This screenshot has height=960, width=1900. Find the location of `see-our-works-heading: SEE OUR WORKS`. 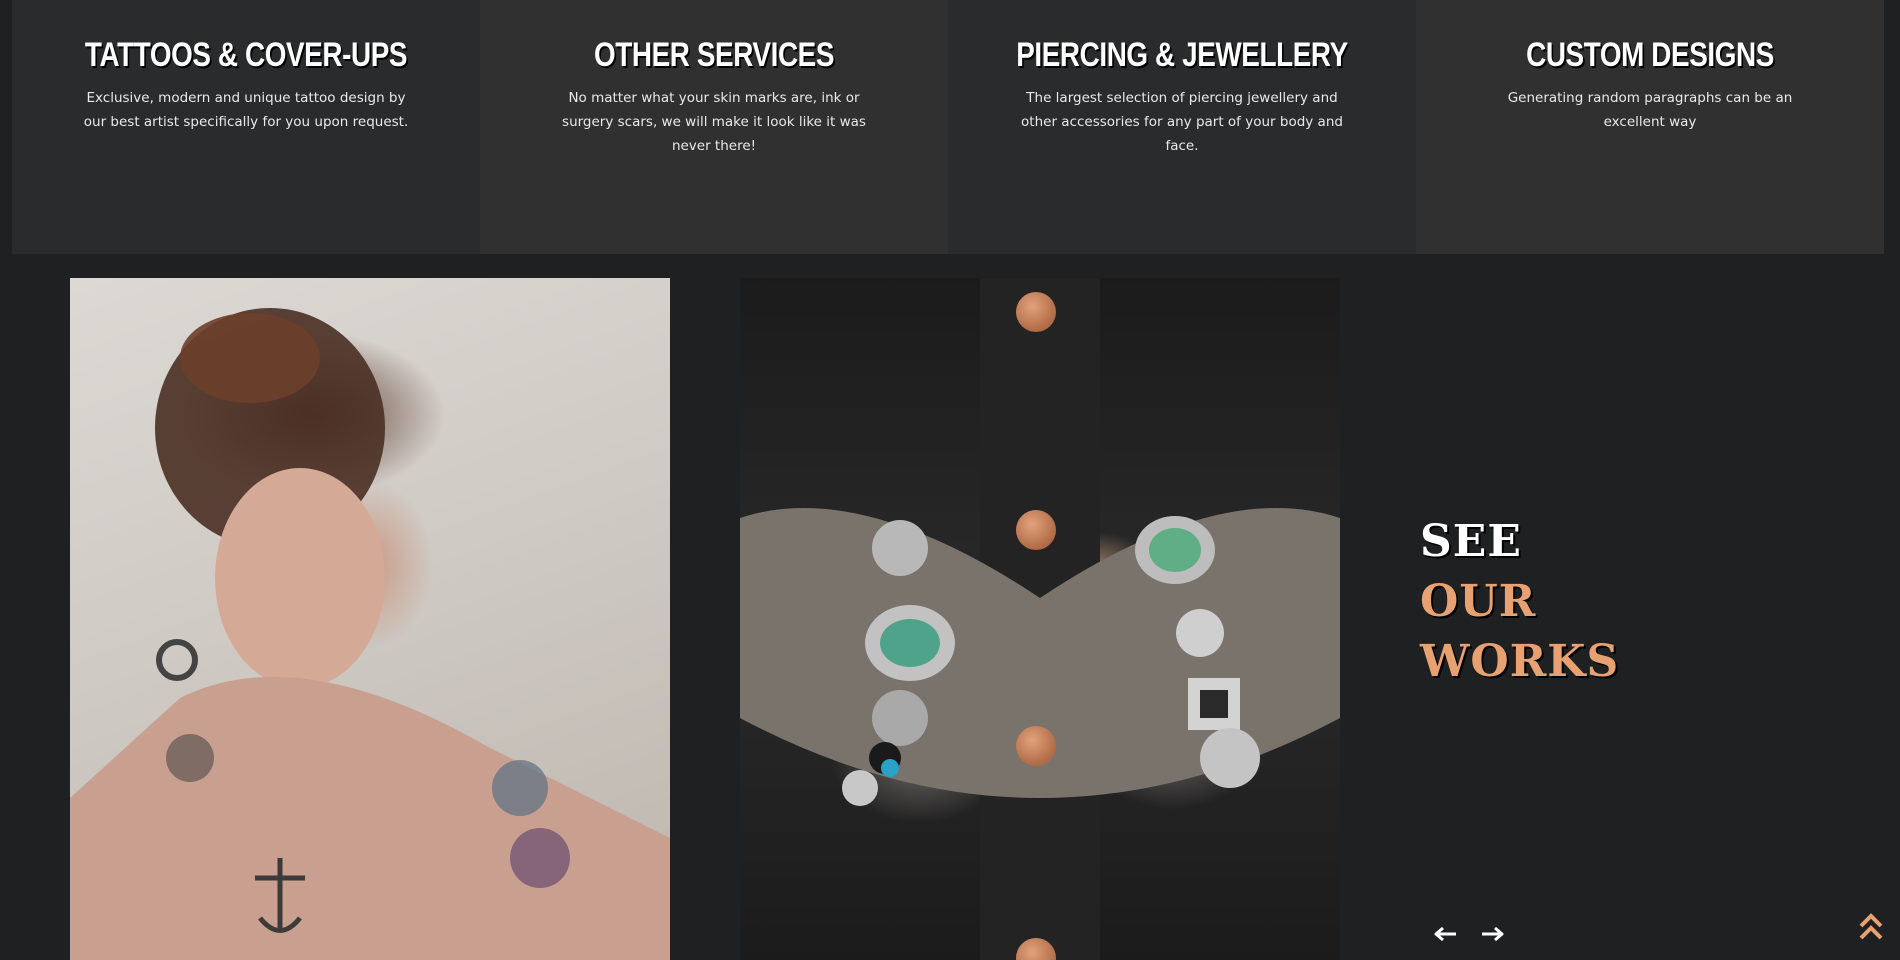

see-our-works-heading: SEE OUR WORKS is located at coordinates (1519, 602).